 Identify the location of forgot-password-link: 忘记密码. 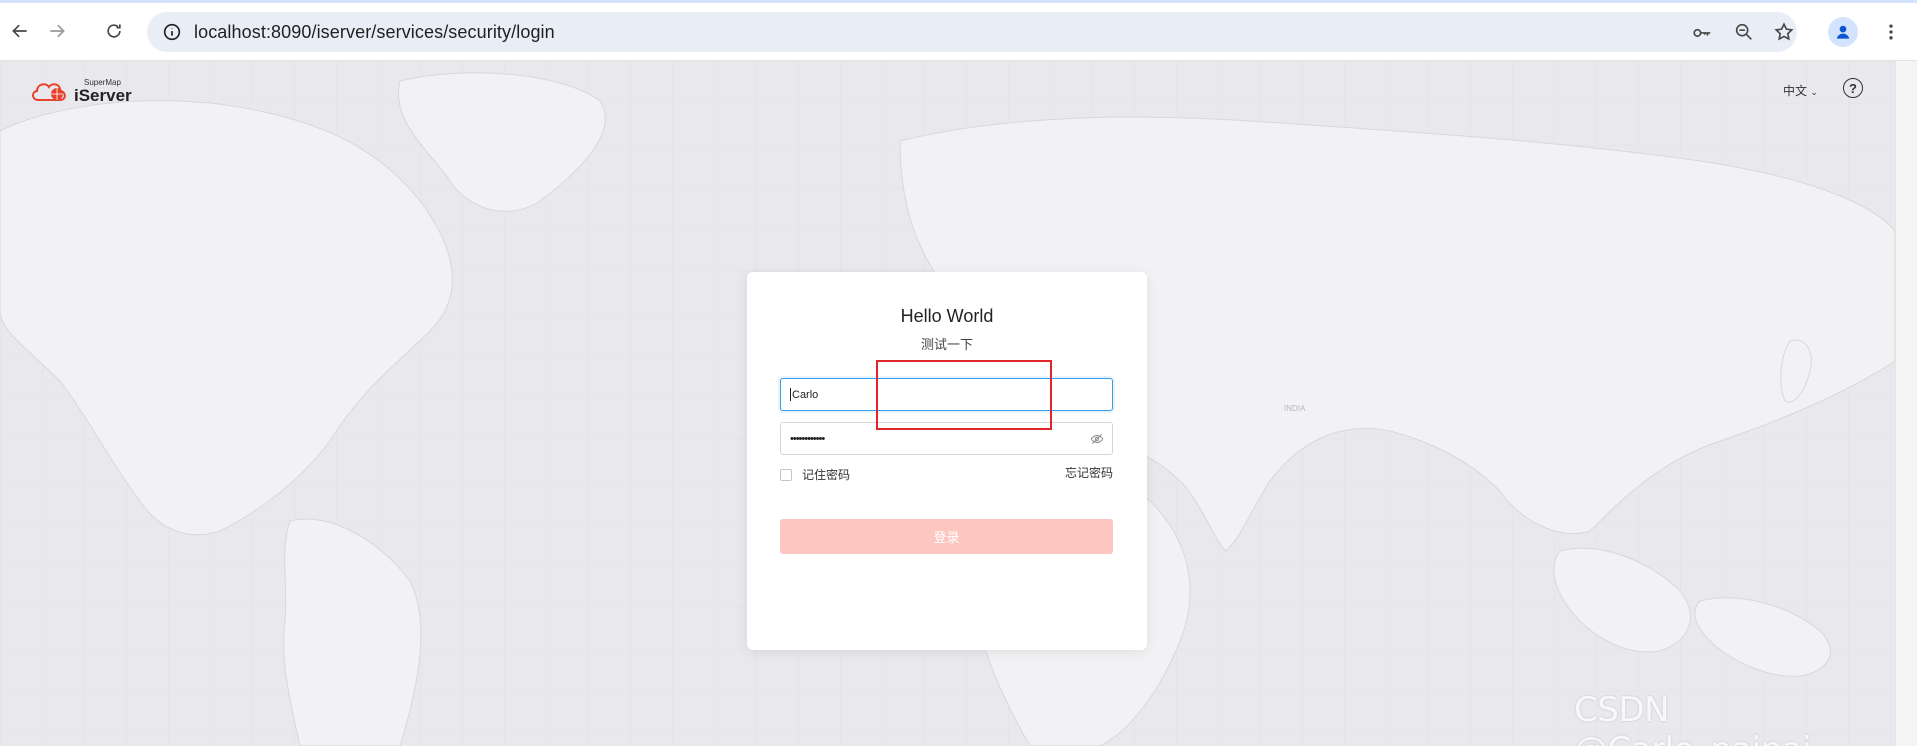
(1089, 472).